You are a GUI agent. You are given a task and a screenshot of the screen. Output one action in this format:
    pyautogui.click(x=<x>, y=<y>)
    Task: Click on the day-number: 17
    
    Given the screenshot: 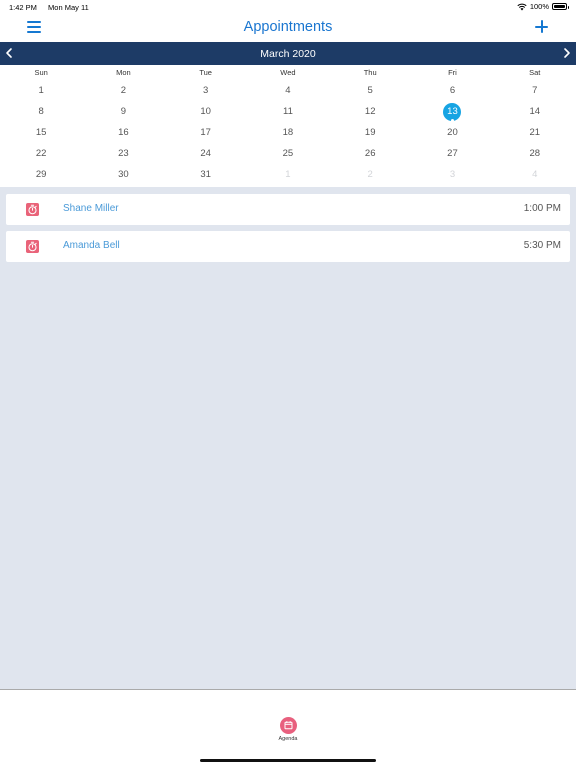 What is the action you would take?
    pyautogui.click(x=205, y=132)
    